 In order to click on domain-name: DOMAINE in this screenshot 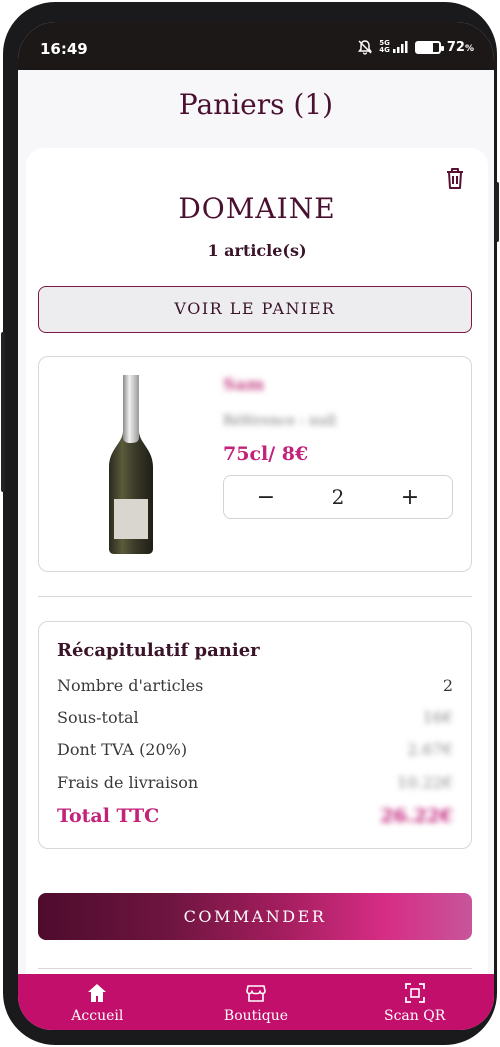, I will do `click(257, 208)`.